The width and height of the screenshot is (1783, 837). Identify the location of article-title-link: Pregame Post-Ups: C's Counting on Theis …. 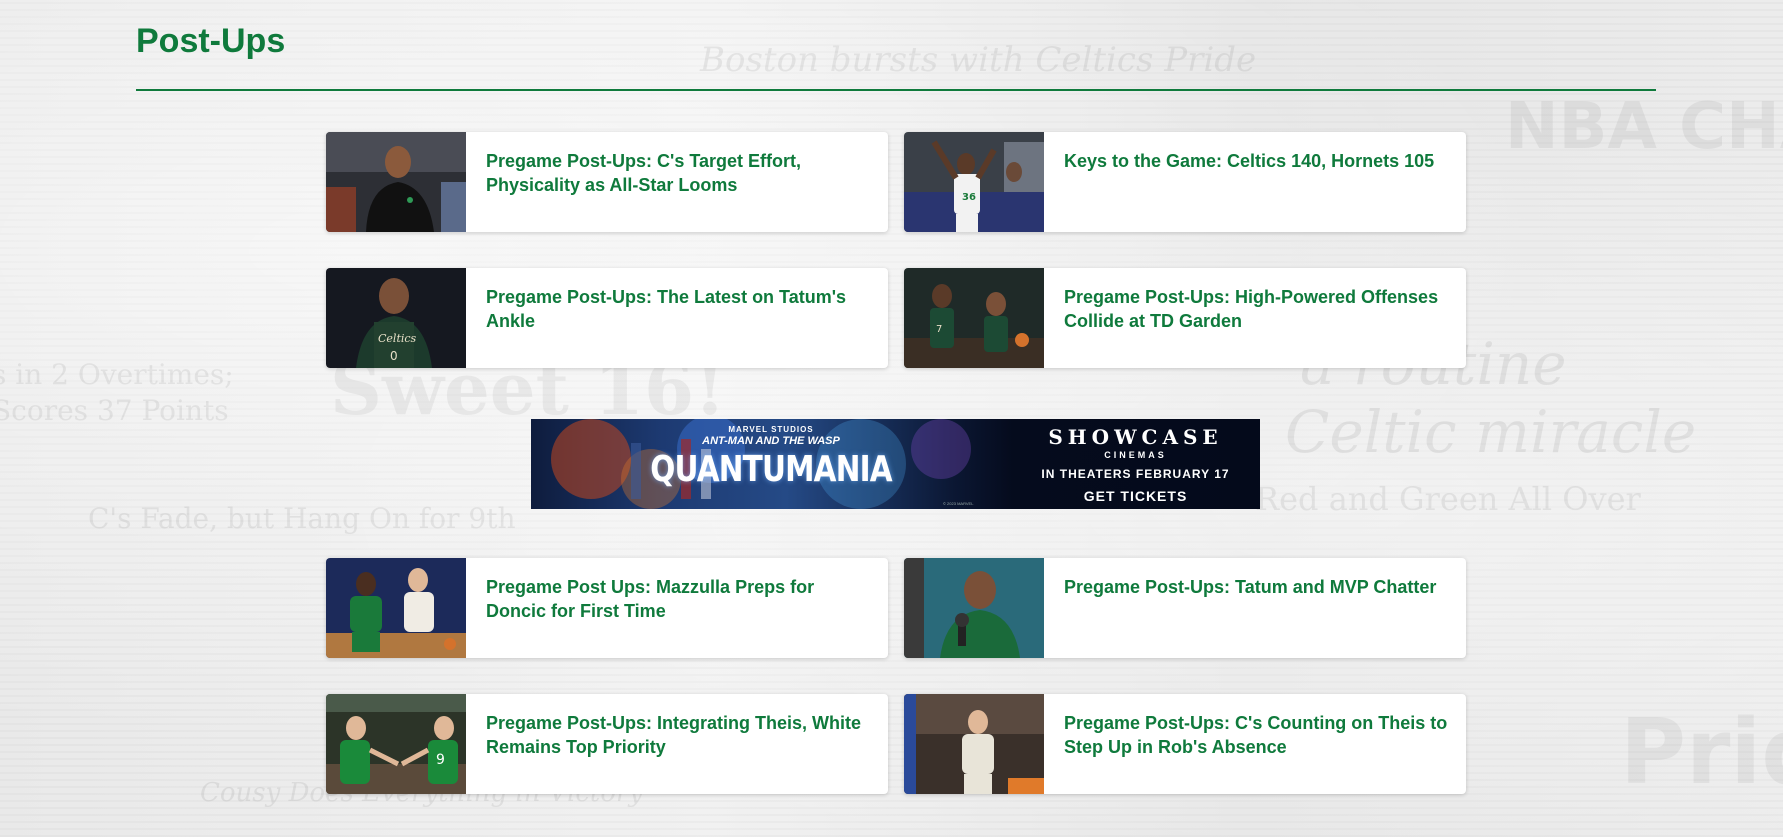
(1256, 735).